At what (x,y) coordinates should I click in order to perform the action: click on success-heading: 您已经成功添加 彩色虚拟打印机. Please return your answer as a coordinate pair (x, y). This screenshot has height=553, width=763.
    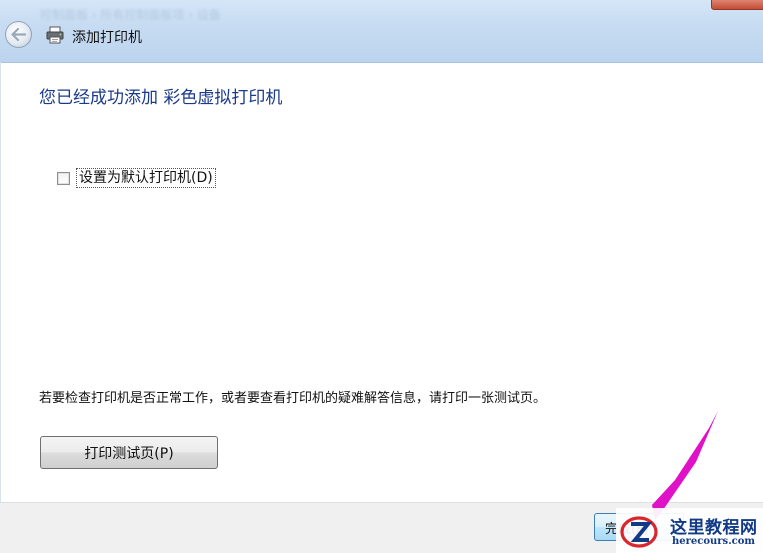
    Looking at the image, I should click on (161, 98).